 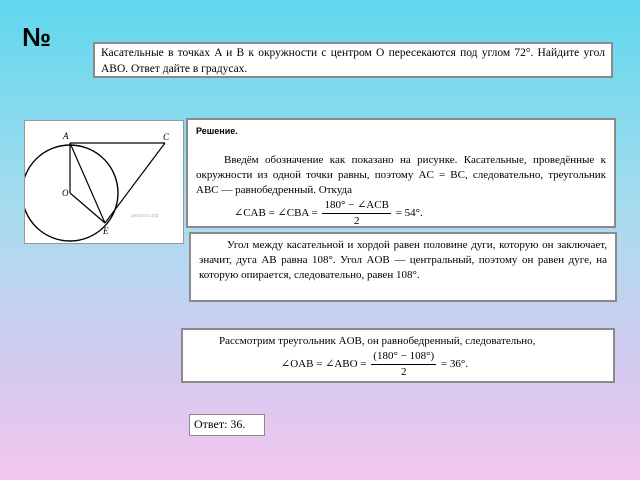 What do you see at coordinates (403, 372) in the screenshot?
I see `solution3-denominator: 2` at bounding box center [403, 372].